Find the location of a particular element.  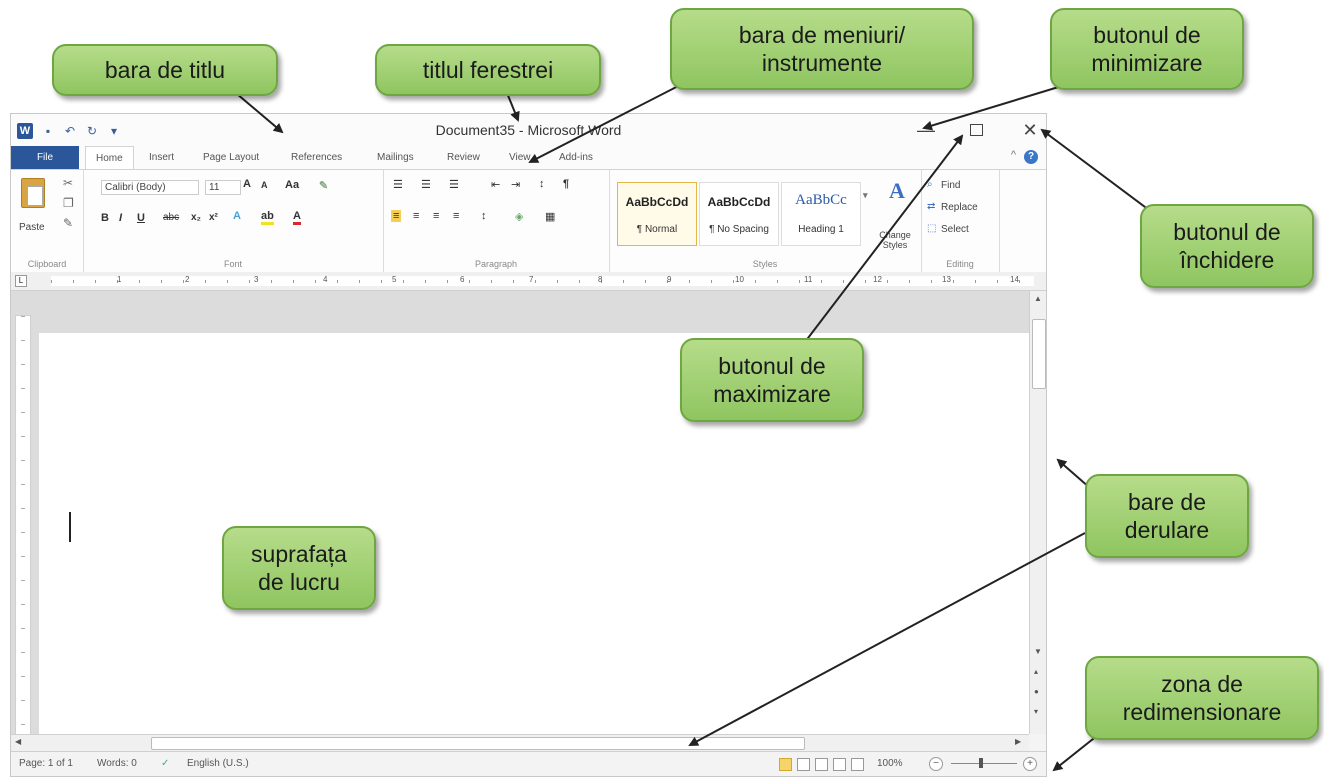

callout-scrollbars-line2: derulare is located at coordinates (1167, 530).